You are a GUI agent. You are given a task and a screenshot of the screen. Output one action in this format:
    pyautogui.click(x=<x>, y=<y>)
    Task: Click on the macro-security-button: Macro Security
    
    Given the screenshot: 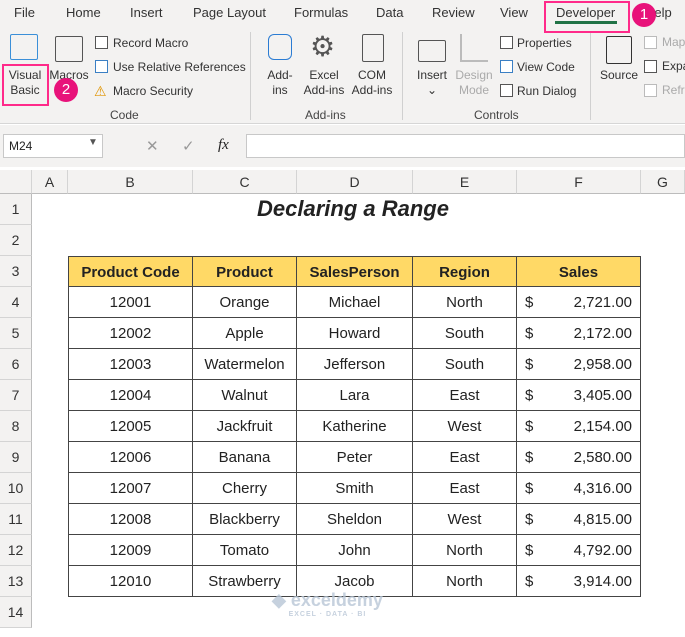 What is the action you would take?
    pyautogui.click(x=153, y=91)
    